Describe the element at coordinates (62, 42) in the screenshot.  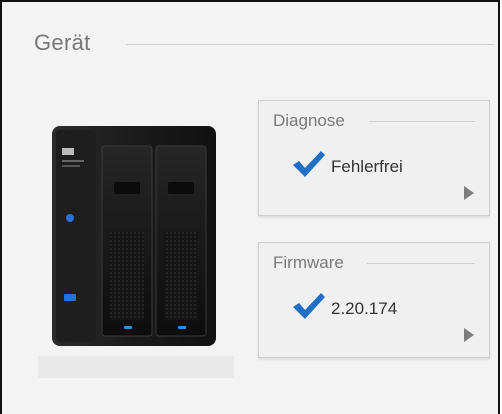
I see `panel-title: Gerät` at that location.